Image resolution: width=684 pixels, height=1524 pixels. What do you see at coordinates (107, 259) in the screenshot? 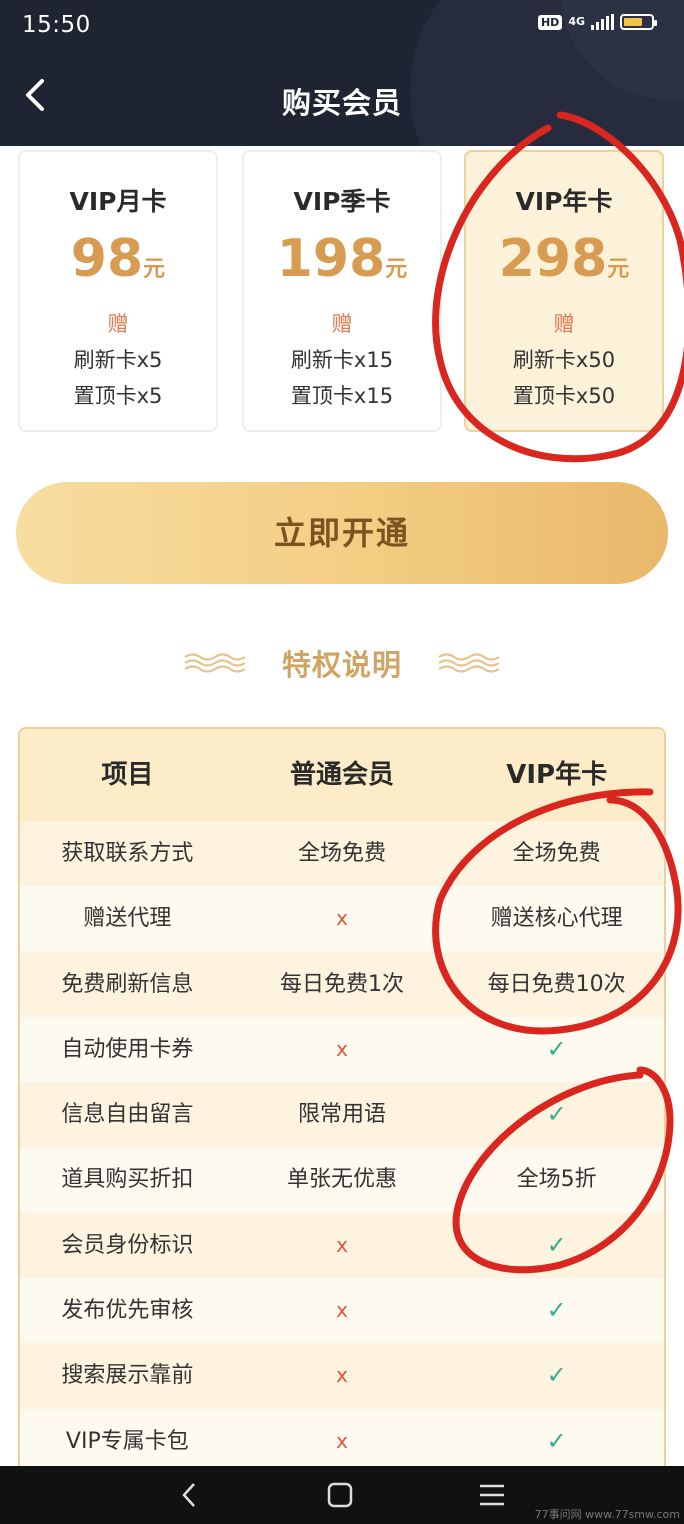
I see `price-value: 98` at bounding box center [107, 259].